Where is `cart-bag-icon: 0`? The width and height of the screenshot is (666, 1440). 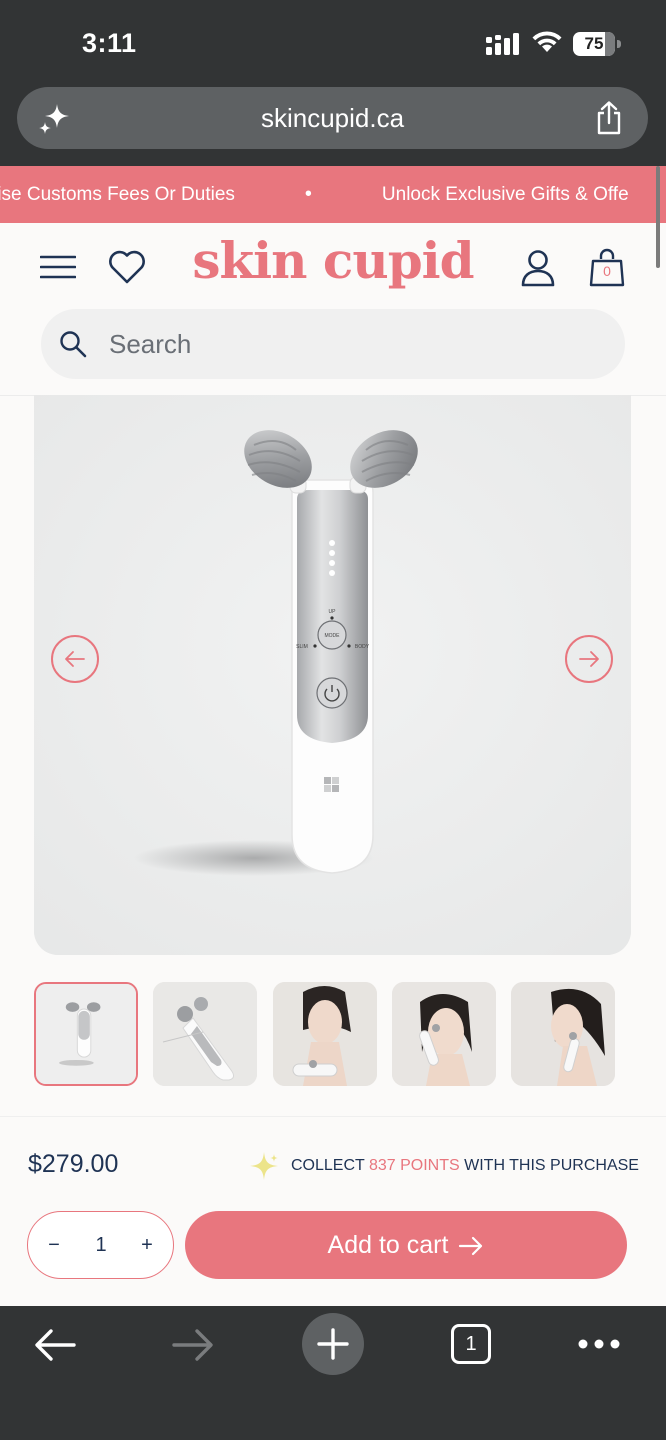
cart-bag-icon: 0 is located at coordinates (607, 267).